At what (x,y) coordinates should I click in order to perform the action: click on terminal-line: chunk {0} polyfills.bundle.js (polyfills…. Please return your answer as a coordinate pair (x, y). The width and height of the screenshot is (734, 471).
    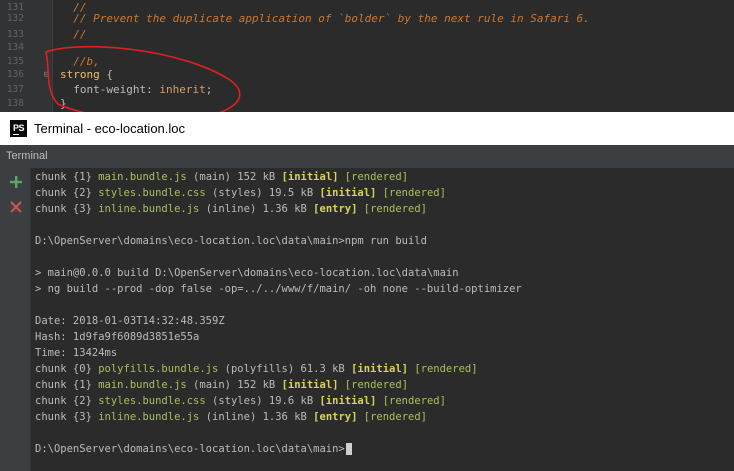
    Looking at the image, I should click on (256, 369).